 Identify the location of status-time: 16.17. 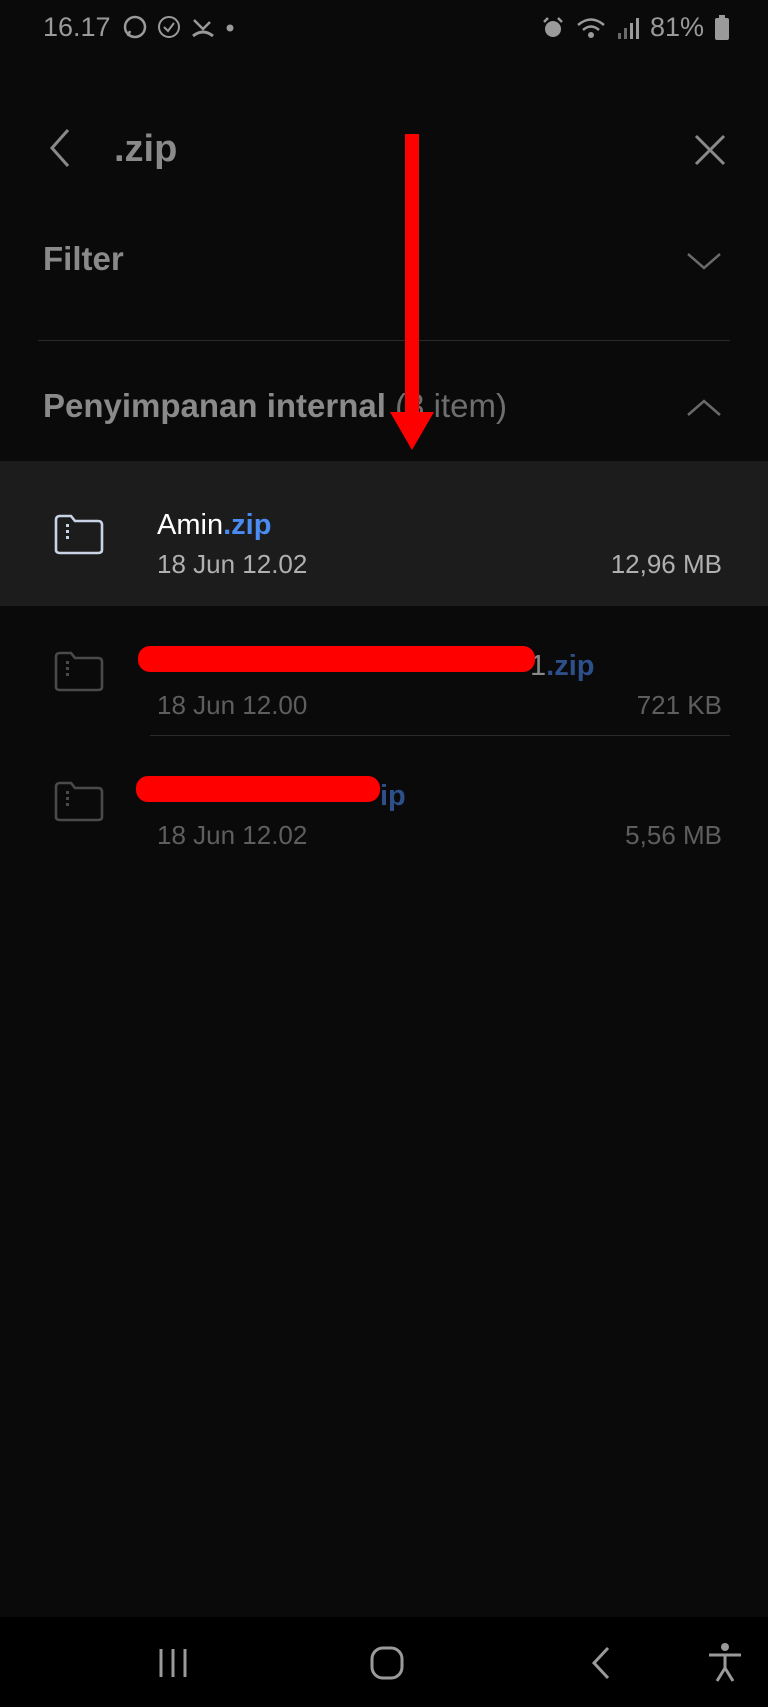
(77, 27).